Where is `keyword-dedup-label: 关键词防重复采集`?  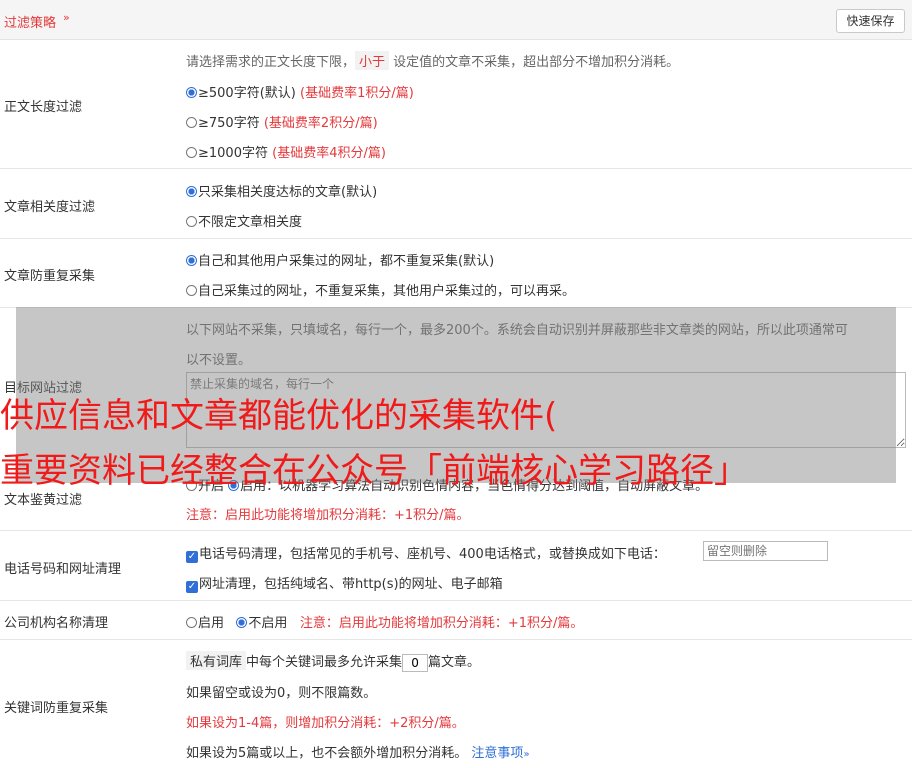 keyword-dedup-label: 关键词防重复采集 is located at coordinates (56, 708).